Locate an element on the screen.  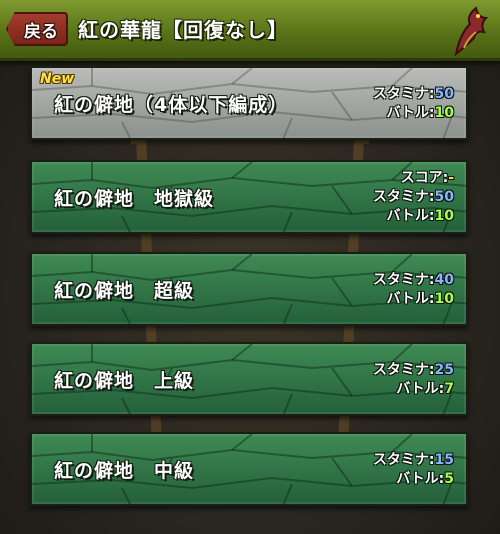
stamina-row: スタミナ:25 is located at coordinates (413, 370).